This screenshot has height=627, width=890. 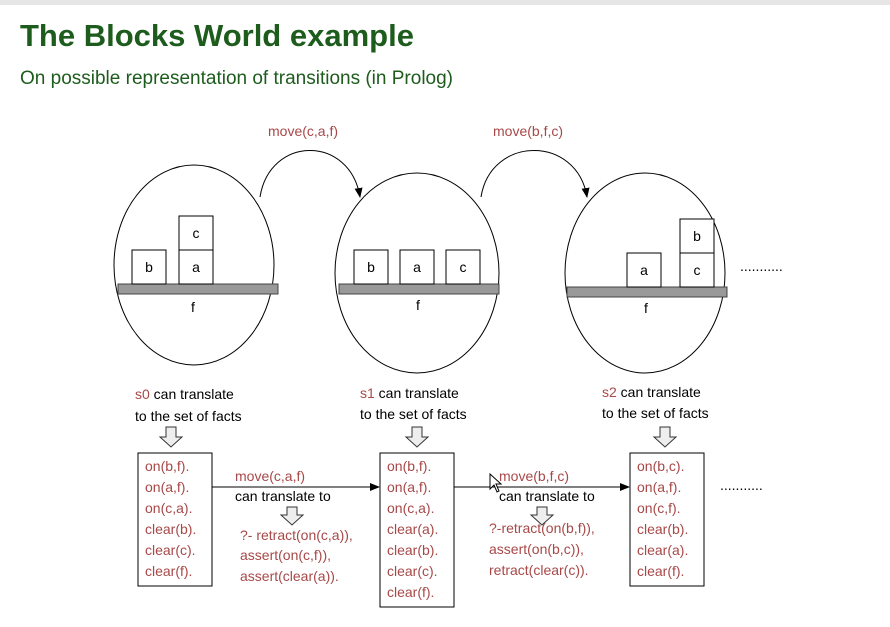 I want to click on s2-translate-line2: to the set of facts, so click(x=655, y=413).